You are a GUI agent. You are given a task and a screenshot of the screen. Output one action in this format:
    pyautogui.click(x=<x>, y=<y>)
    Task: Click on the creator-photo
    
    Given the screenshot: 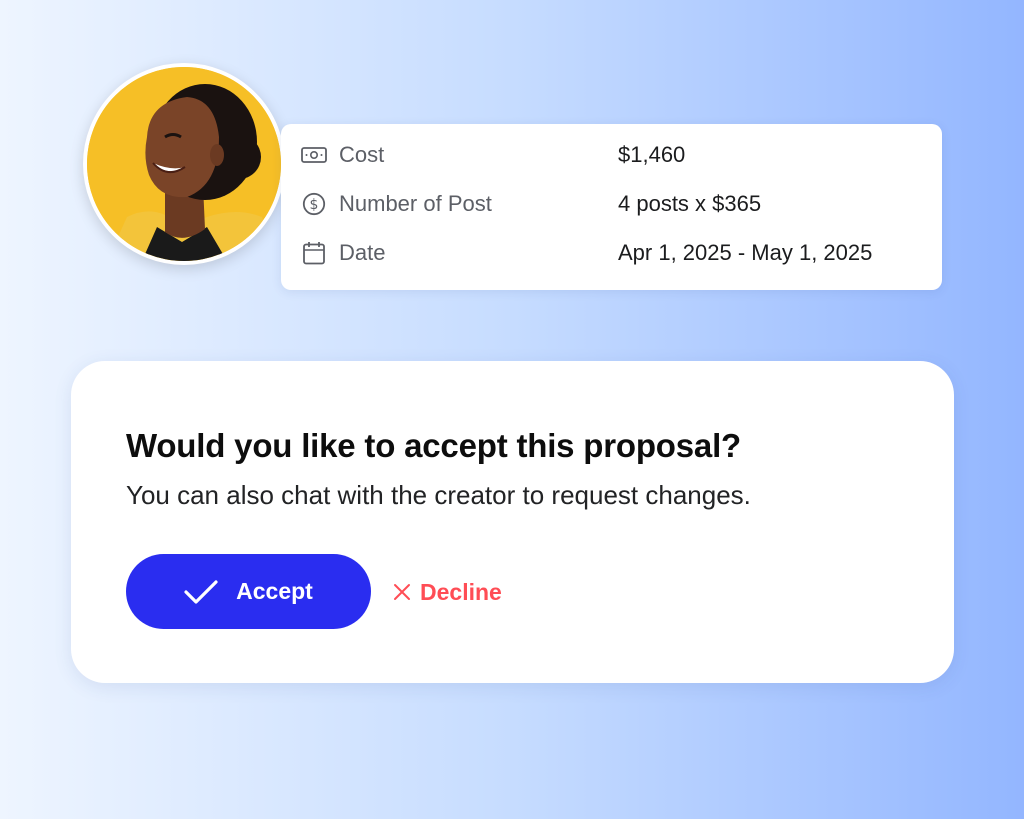 What is the action you would take?
    pyautogui.click(x=184, y=164)
    